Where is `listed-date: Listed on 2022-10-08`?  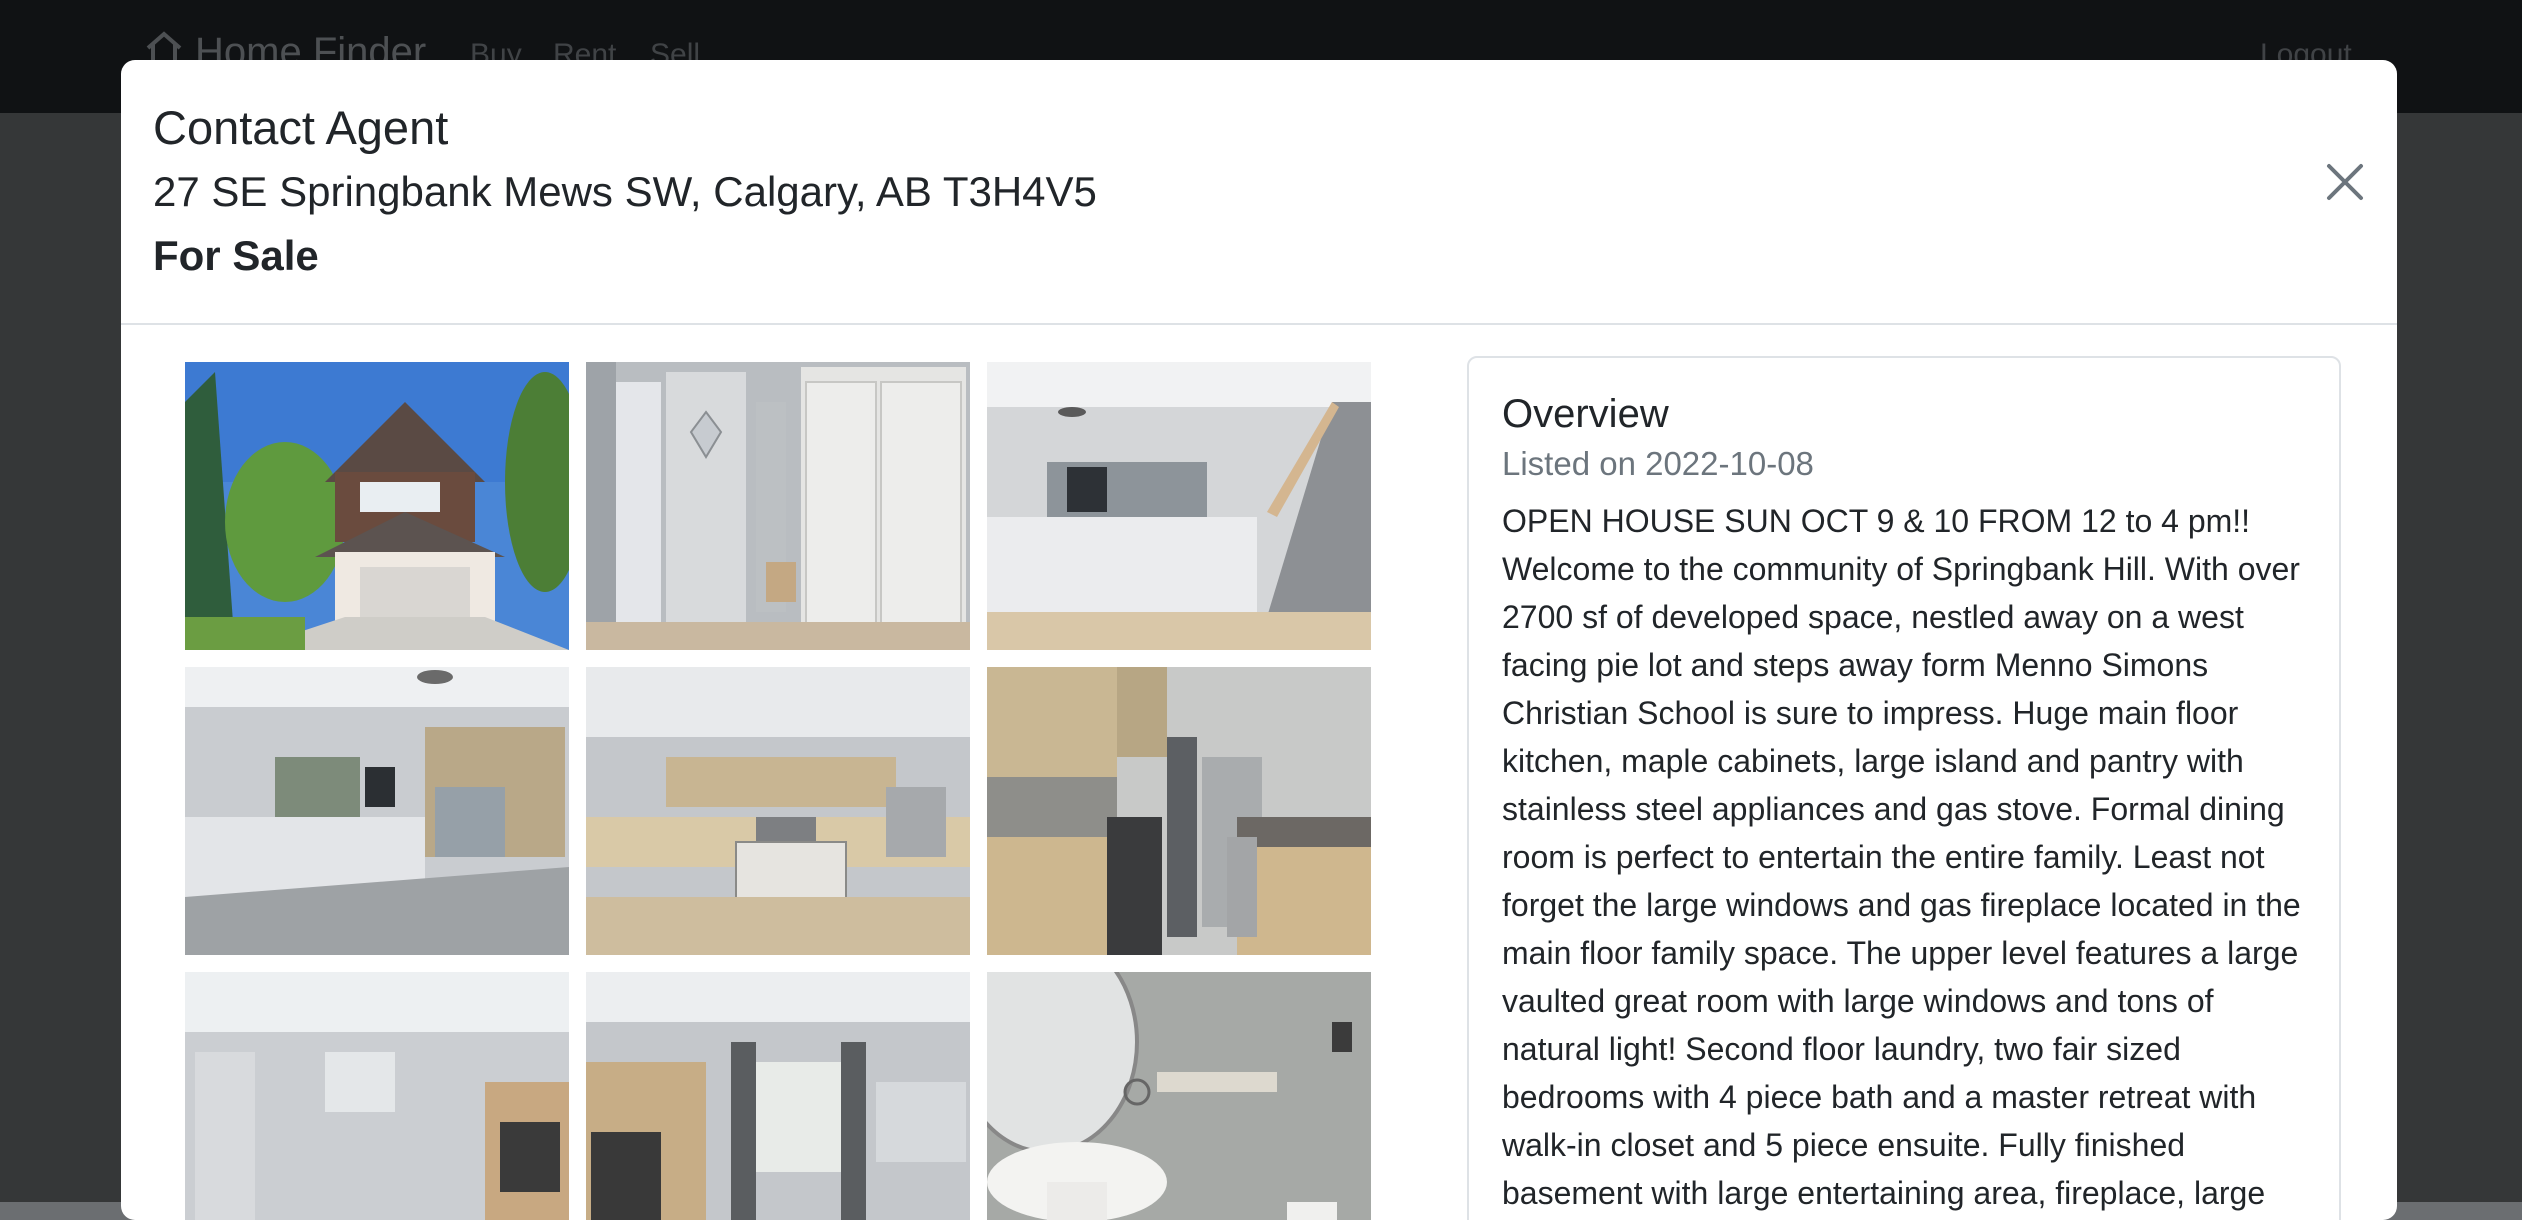
listed-date: Listed on 2022-10-08 is located at coordinates (1658, 463).